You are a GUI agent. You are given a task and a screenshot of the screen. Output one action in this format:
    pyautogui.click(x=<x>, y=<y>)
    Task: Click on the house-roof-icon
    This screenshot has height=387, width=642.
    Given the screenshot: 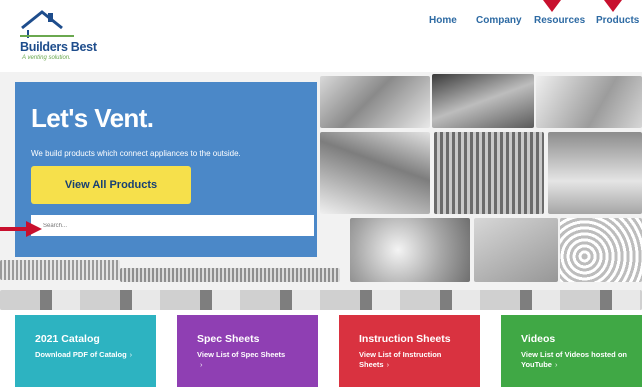 What is the action you would take?
    pyautogui.click(x=47, y=24)
    